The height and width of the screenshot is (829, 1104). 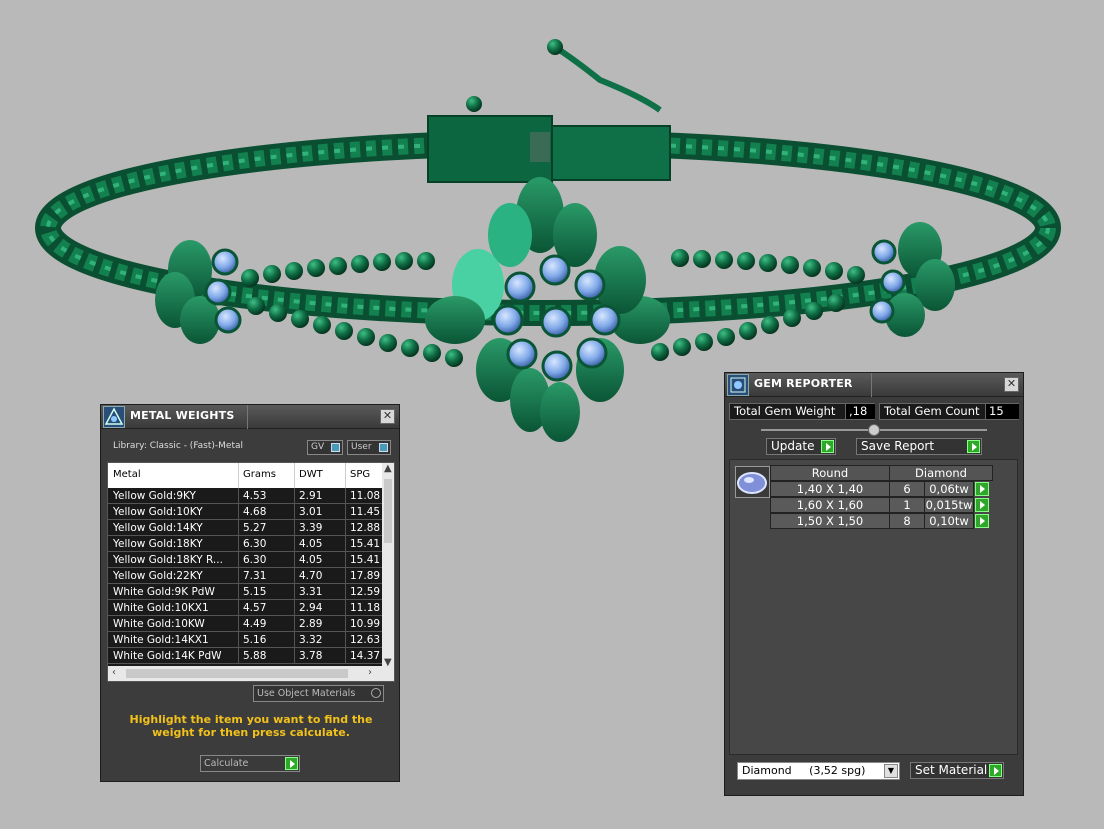 I want to click on table-cell-spg: 11.08, so click(x=365, y=496).